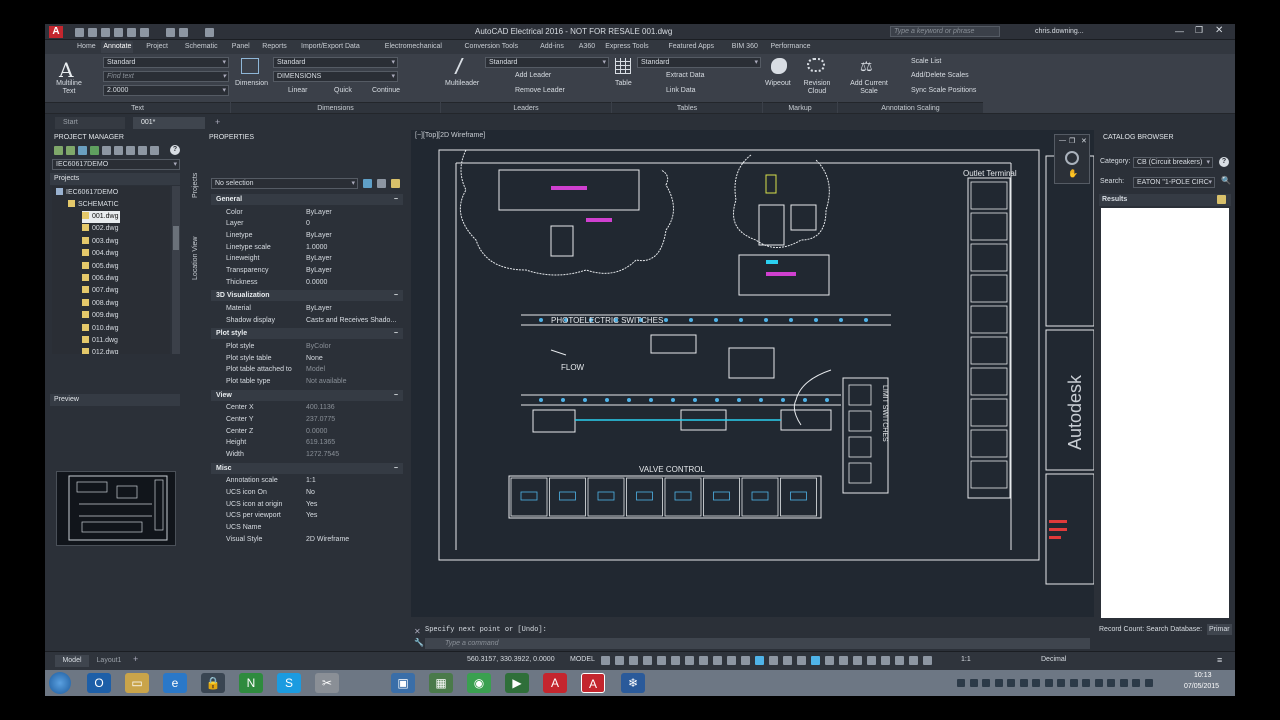  Describe the element at coordinates (109, 661) in the screenshot. I see `layout1-tab: Layout1` at that location.